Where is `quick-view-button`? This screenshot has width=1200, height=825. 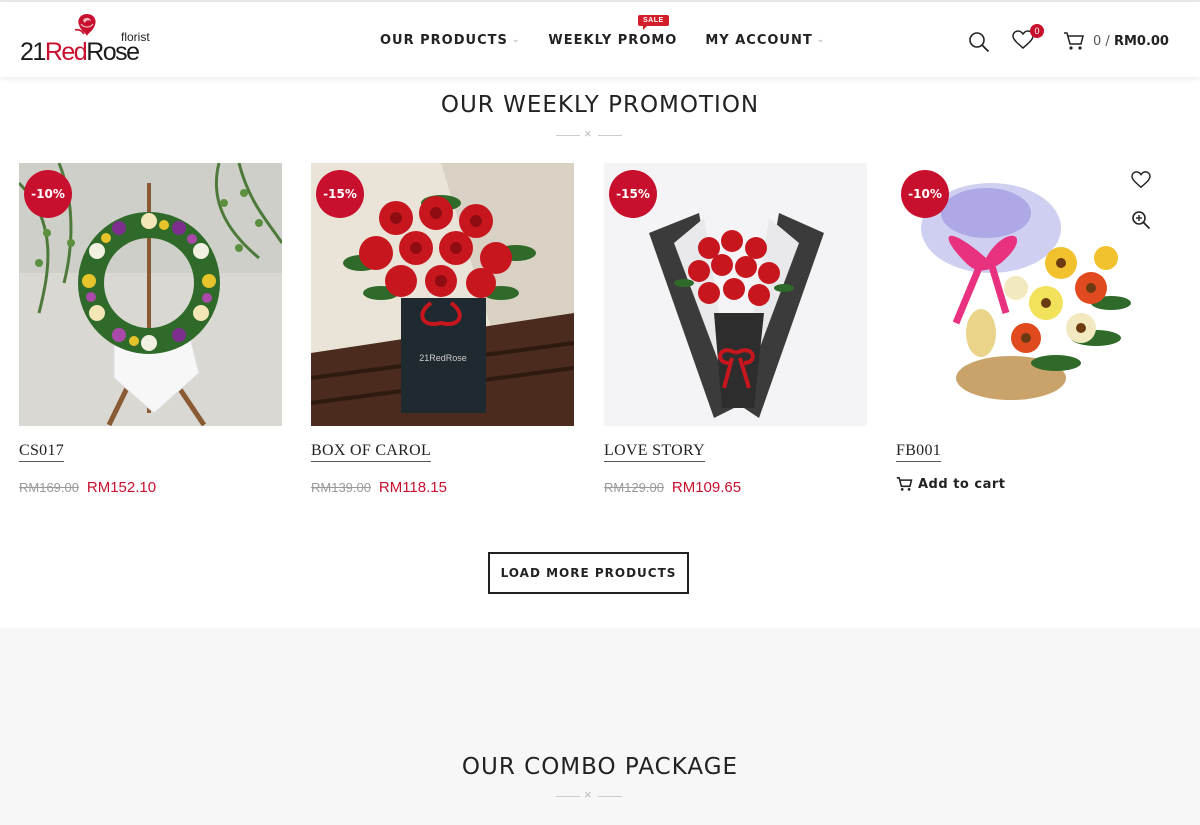 quick-view-button is located at coordinates (1141, 222).